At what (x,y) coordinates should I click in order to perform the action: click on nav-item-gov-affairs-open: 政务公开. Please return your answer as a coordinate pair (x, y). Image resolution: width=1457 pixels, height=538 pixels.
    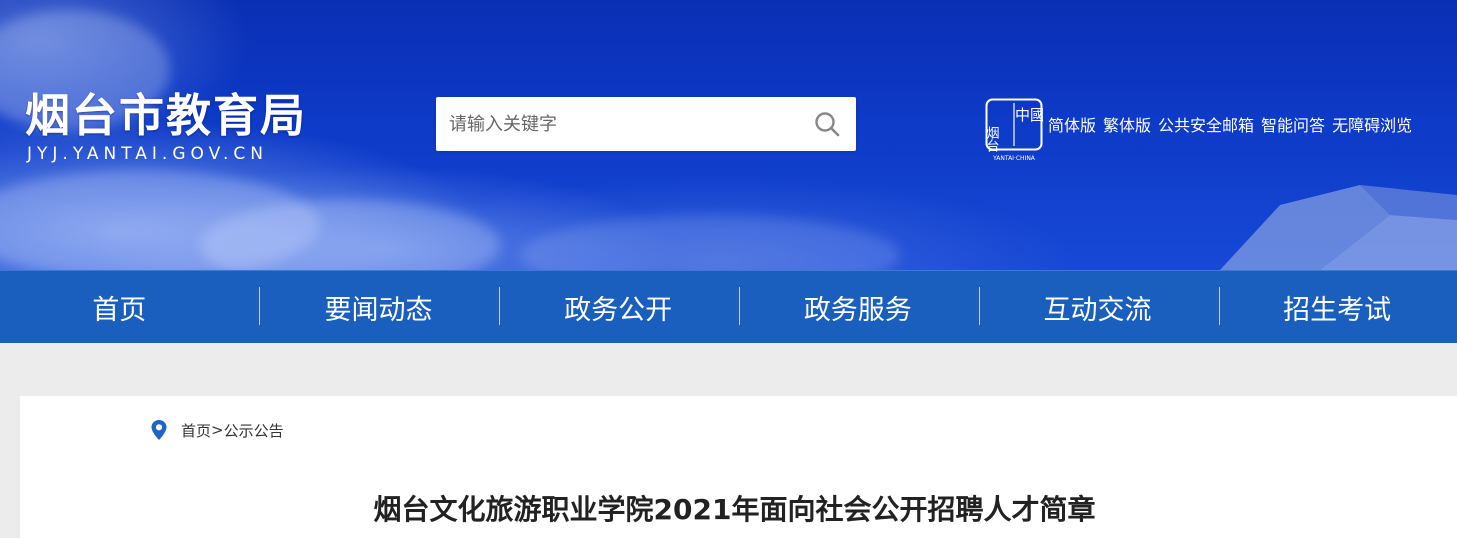
    Looking at the image, I should click on (618, 307).